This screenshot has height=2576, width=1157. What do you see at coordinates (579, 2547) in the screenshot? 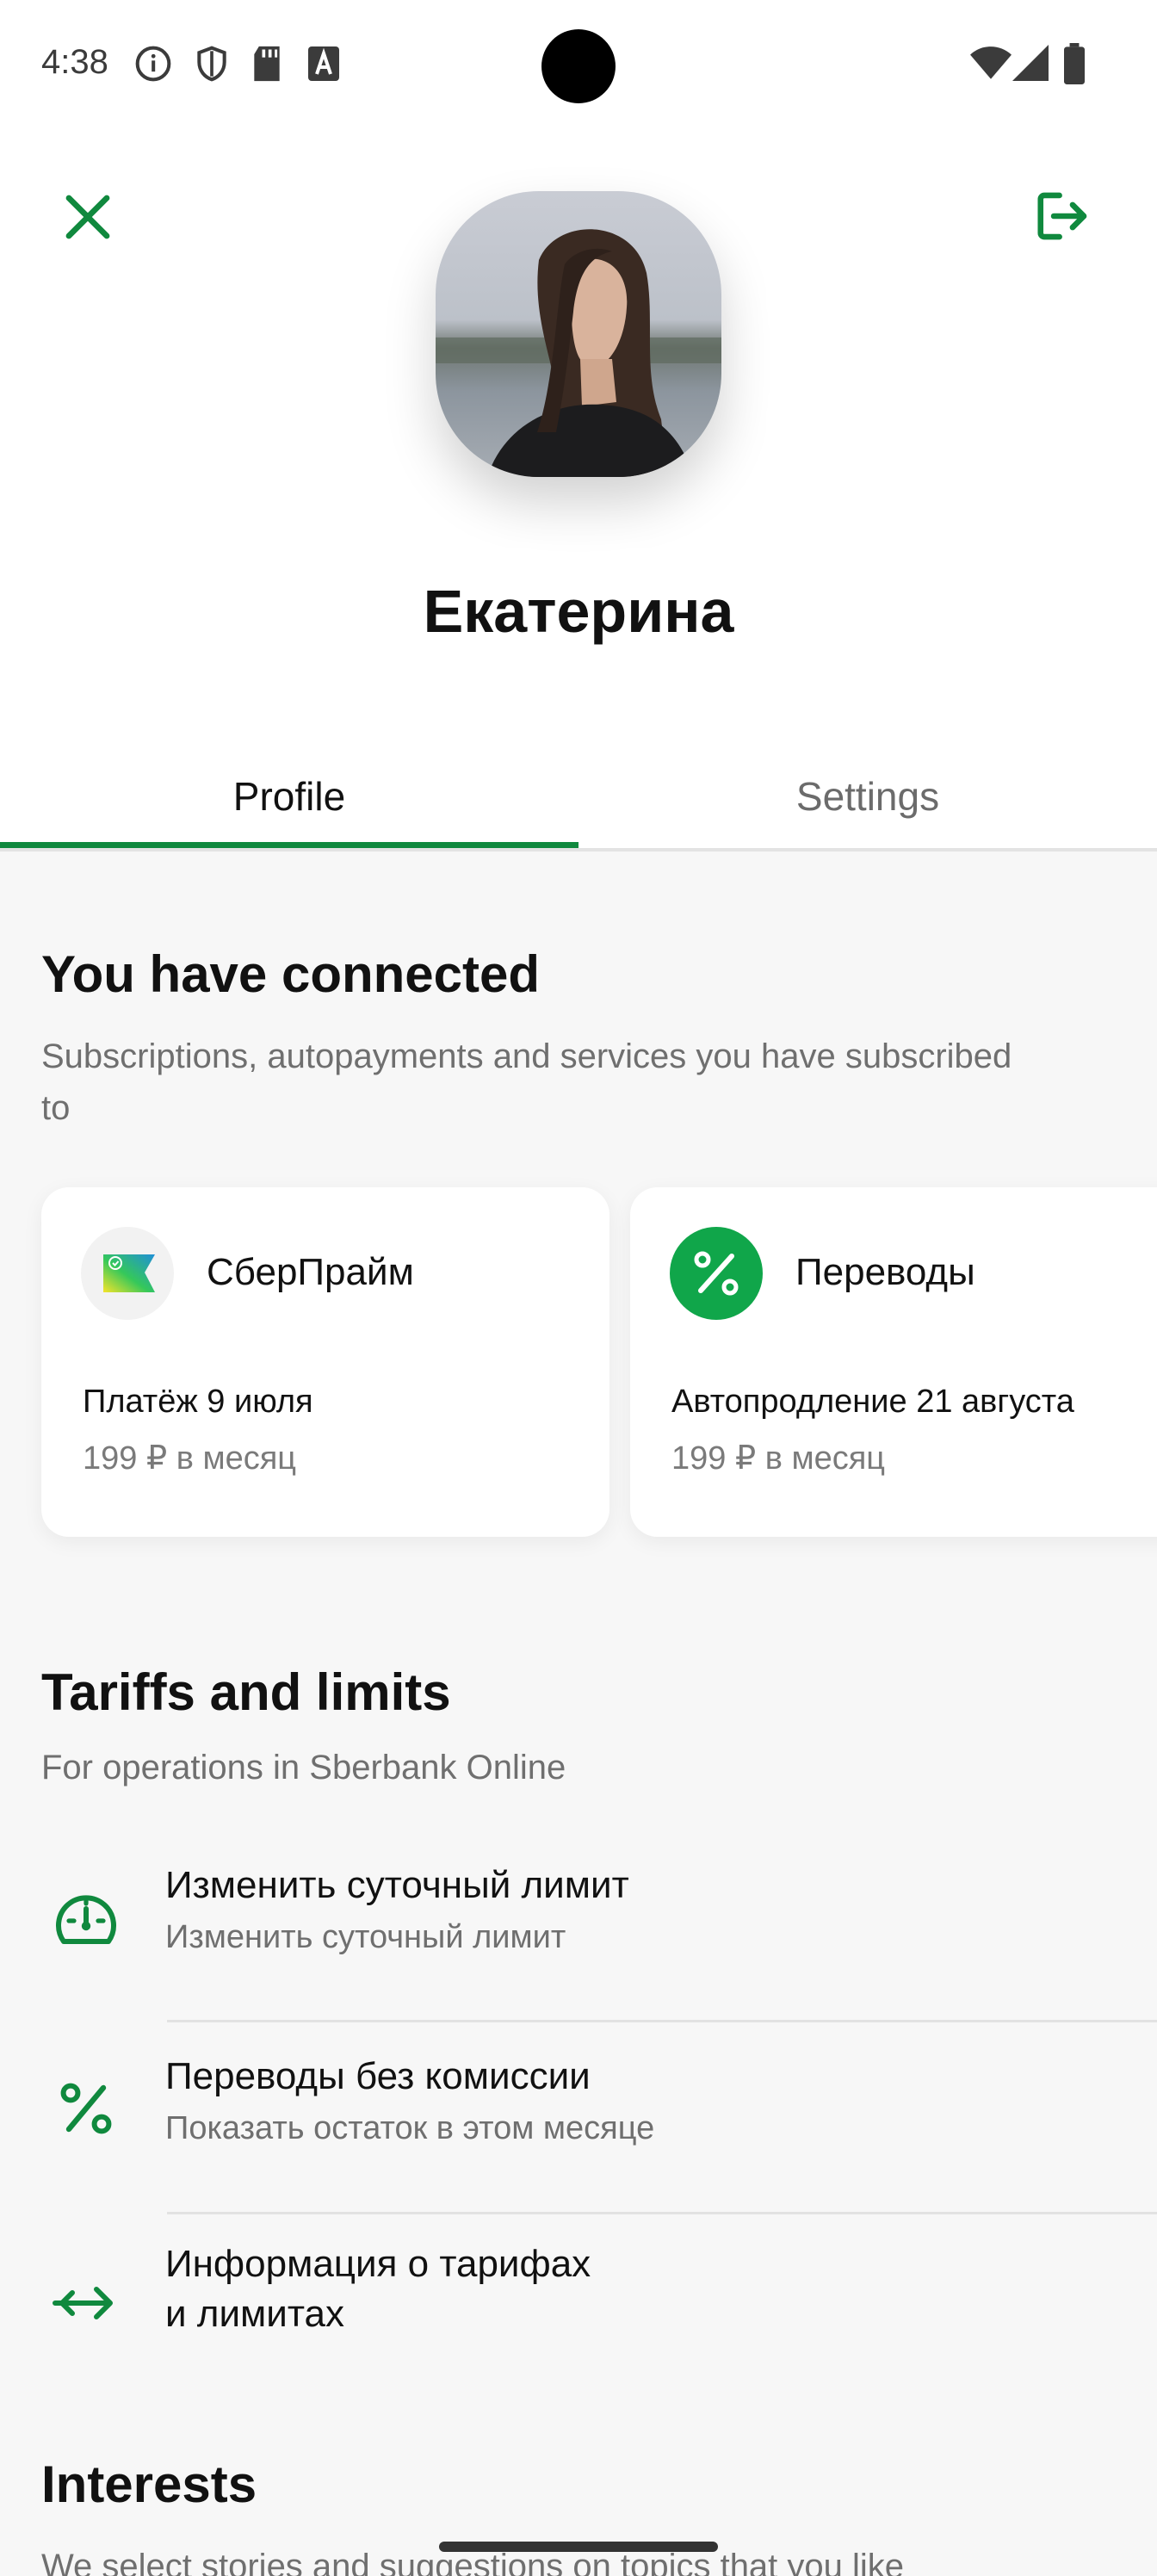
I see `home-indicator` at bounding box center [579, 2547].